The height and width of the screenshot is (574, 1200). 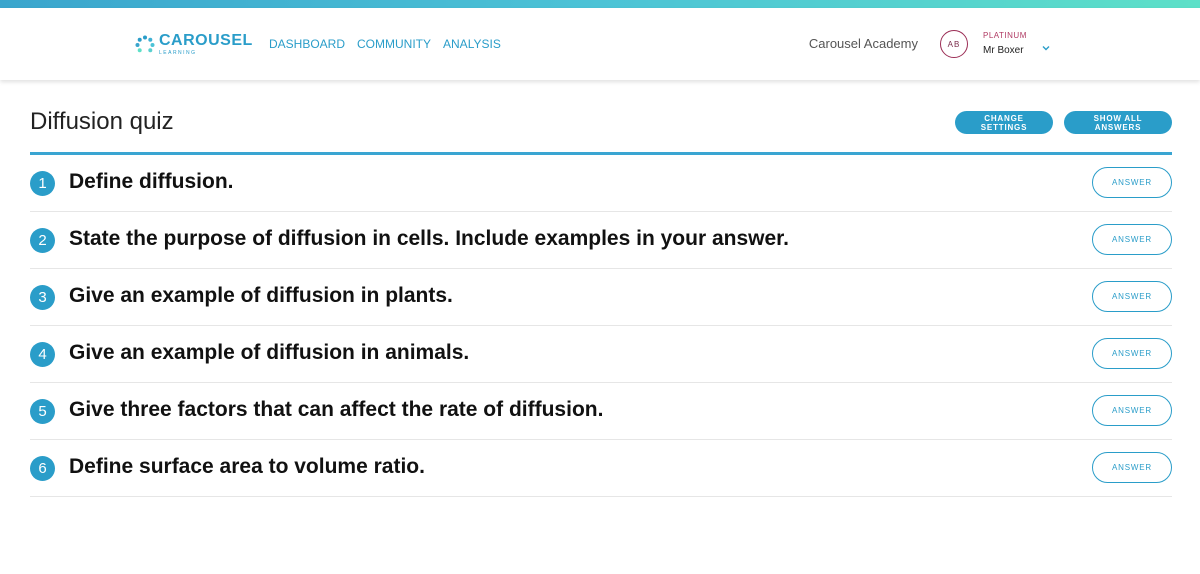 What do you see at coordinates (42, 411) in the screenshot?
I see `question-number: 5` at bounding box center [42, 411].